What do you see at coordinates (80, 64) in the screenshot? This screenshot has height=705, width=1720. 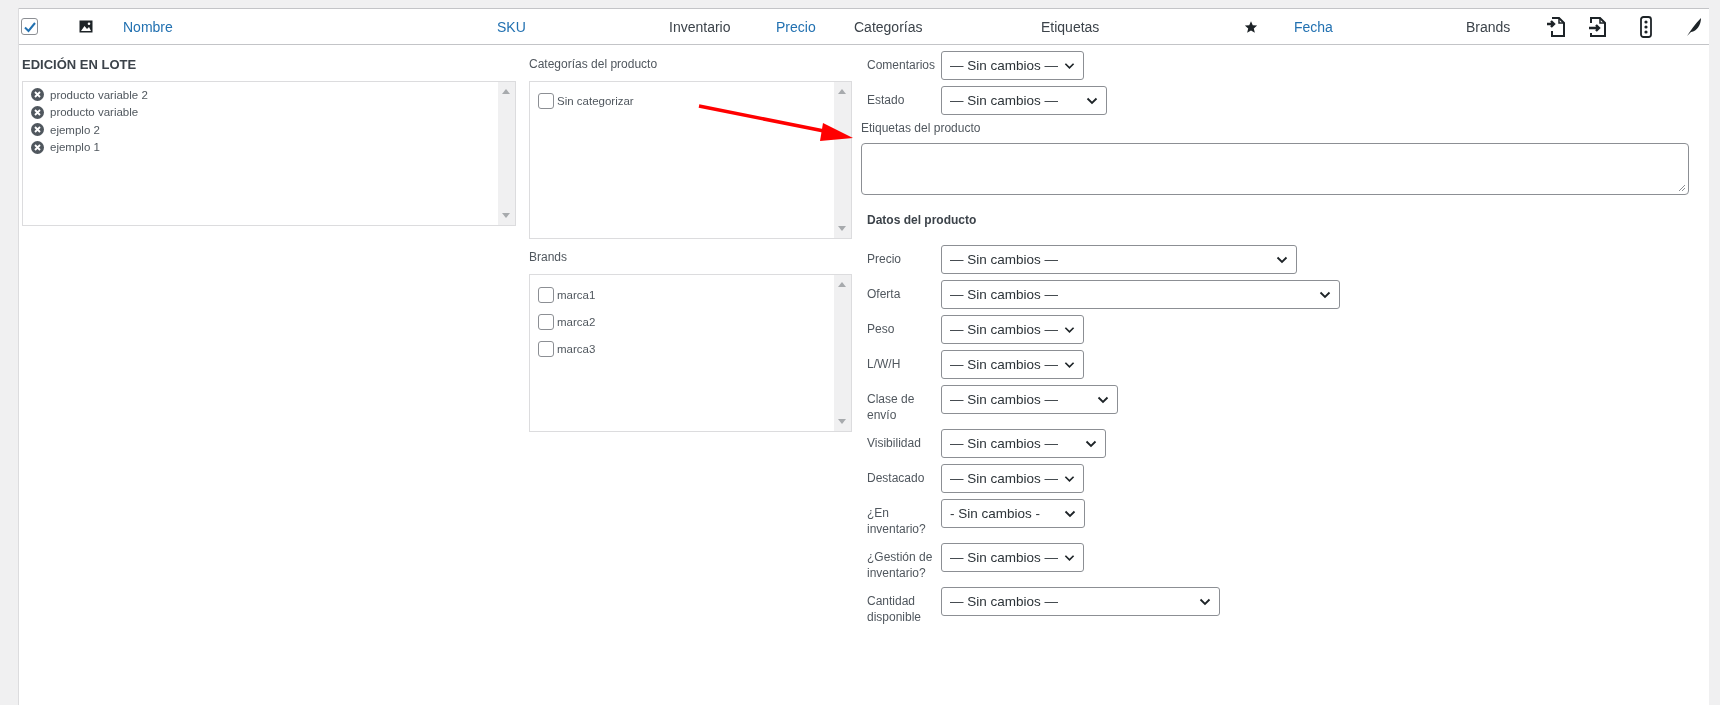 I see `section-title: EDICIÓN EN LOTE` at bounding box center [80, 64].